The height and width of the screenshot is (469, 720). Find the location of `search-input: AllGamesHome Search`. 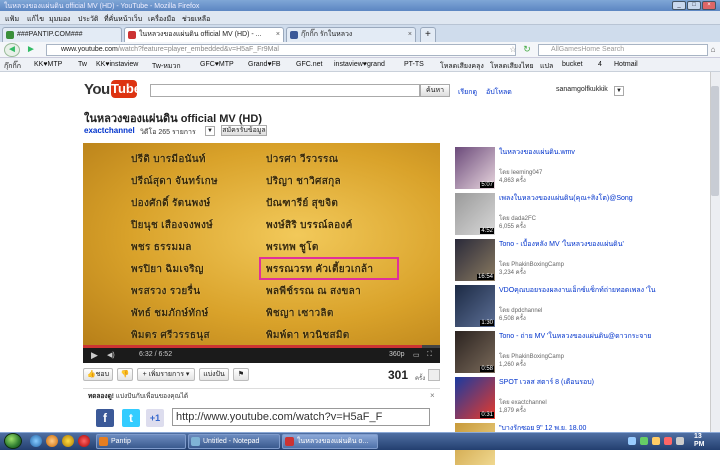

search-input: AllGamesHome Search is located at coordinates (623, 50).